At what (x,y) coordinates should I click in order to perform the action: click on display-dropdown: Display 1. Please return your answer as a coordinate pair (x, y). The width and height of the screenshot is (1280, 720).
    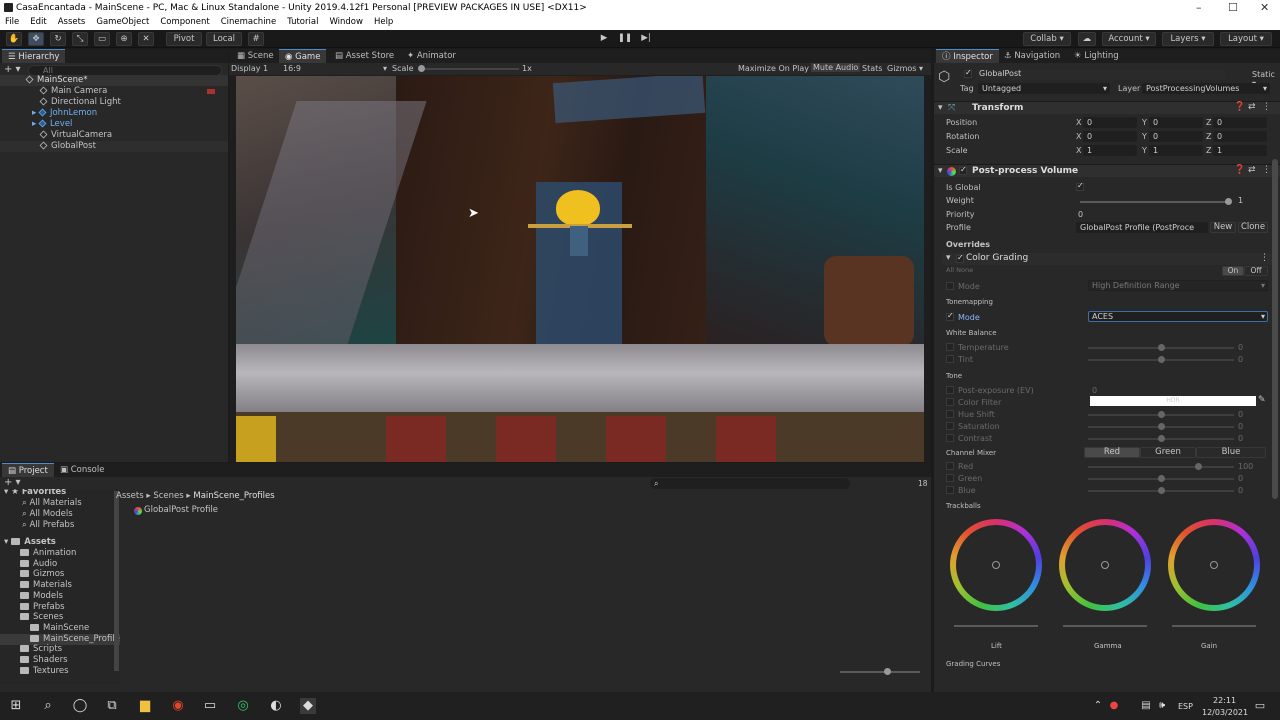
    Looking at the image, I should click on (249, 68).